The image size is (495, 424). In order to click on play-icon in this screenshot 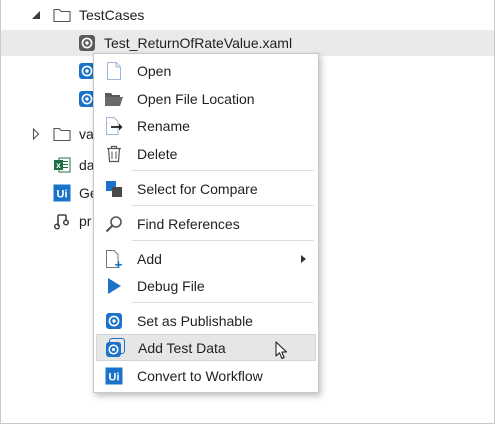, I will do `click(114, 286)`.